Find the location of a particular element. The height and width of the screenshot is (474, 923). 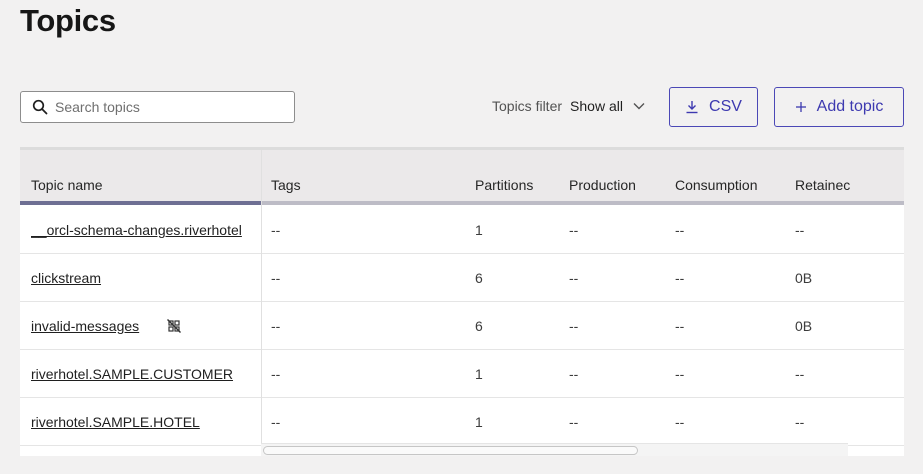

search-input-wrapper is located at coordinates (157, 107).